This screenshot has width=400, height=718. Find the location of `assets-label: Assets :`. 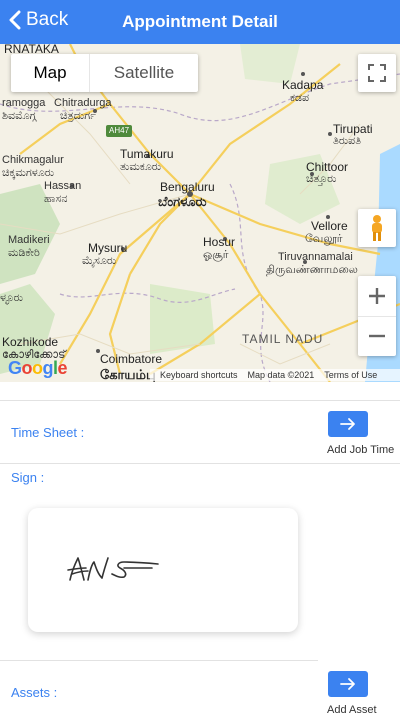

assets-label: Assets : is located at coordinates (34, 692).